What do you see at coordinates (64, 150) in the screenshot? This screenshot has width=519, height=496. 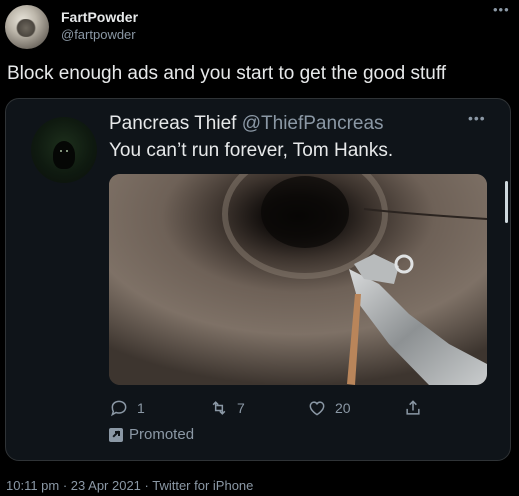 I see `quoted-author-avatar` at bounding box center [64, 150].